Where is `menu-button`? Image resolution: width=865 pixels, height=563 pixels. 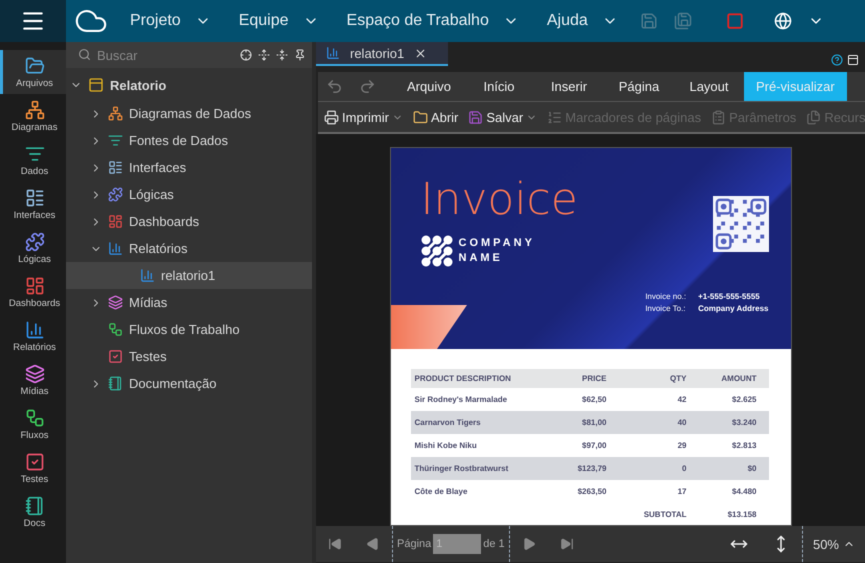 menu-button is located at coordinates (33, 21).